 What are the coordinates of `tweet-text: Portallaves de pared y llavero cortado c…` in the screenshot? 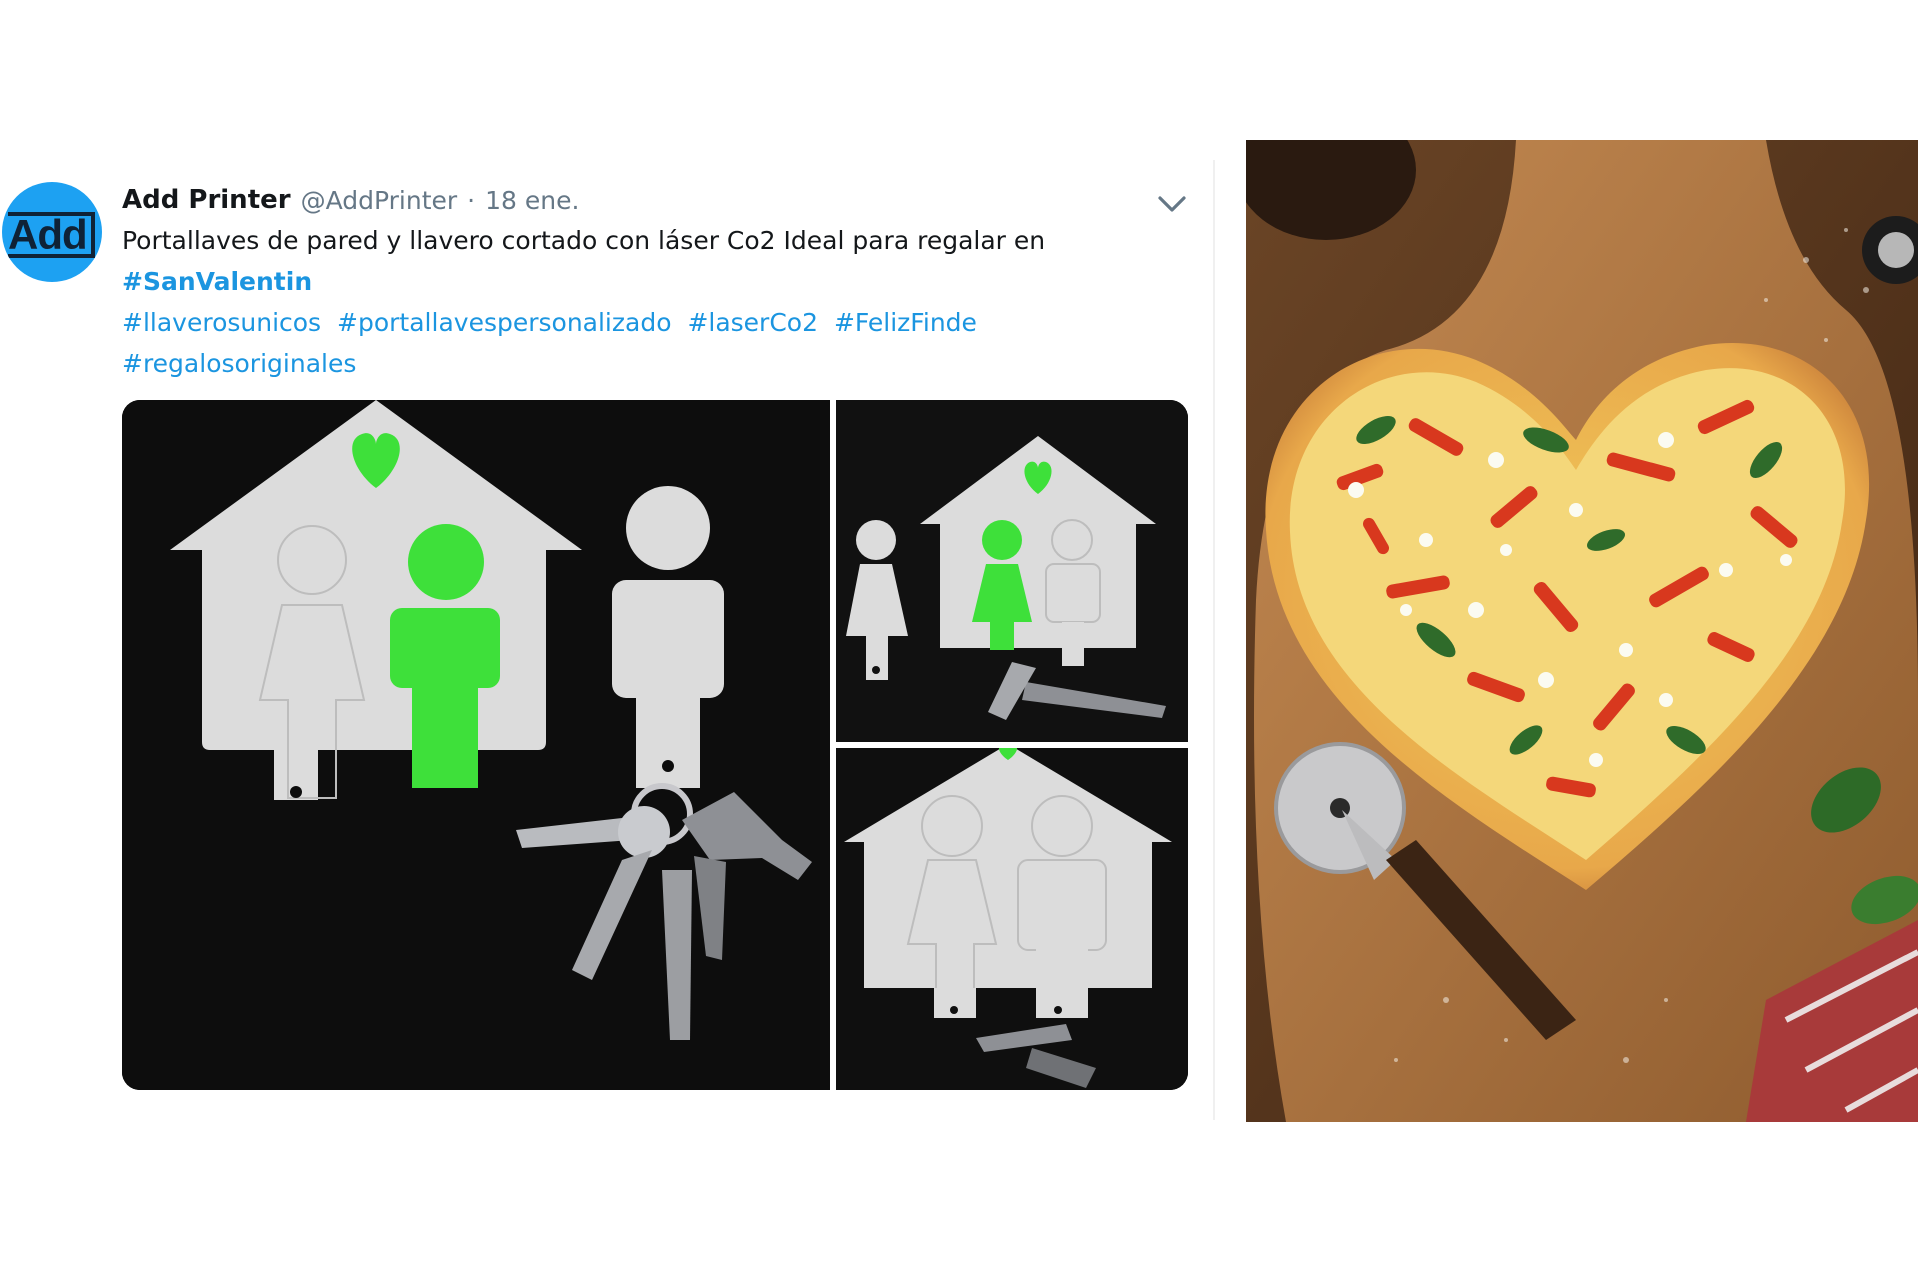 It's located at (652, 302).